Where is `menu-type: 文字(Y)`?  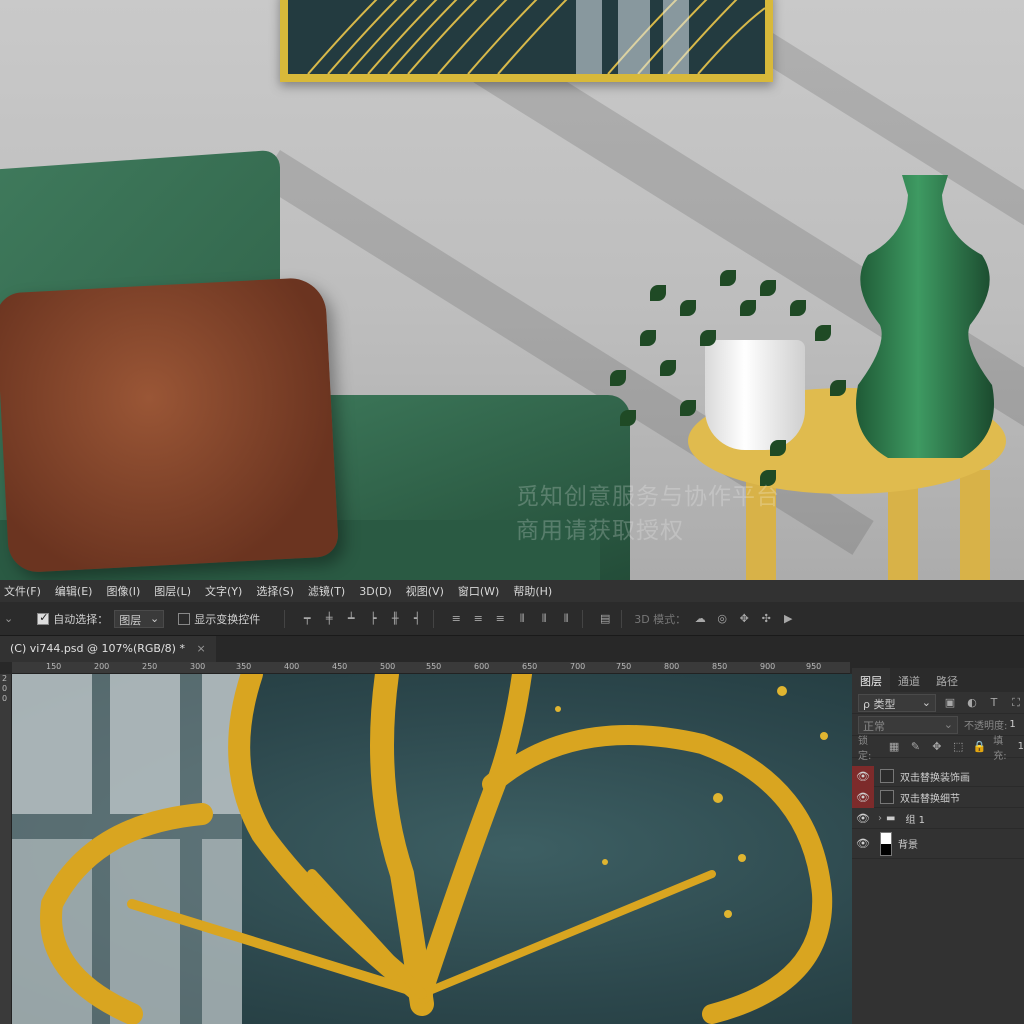 menu-type: 文字(Y) is located at coordinates (223, 591).